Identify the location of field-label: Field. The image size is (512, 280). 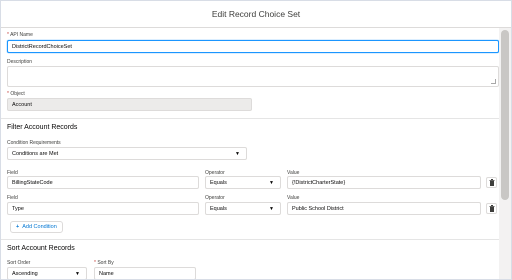
(12, 198).